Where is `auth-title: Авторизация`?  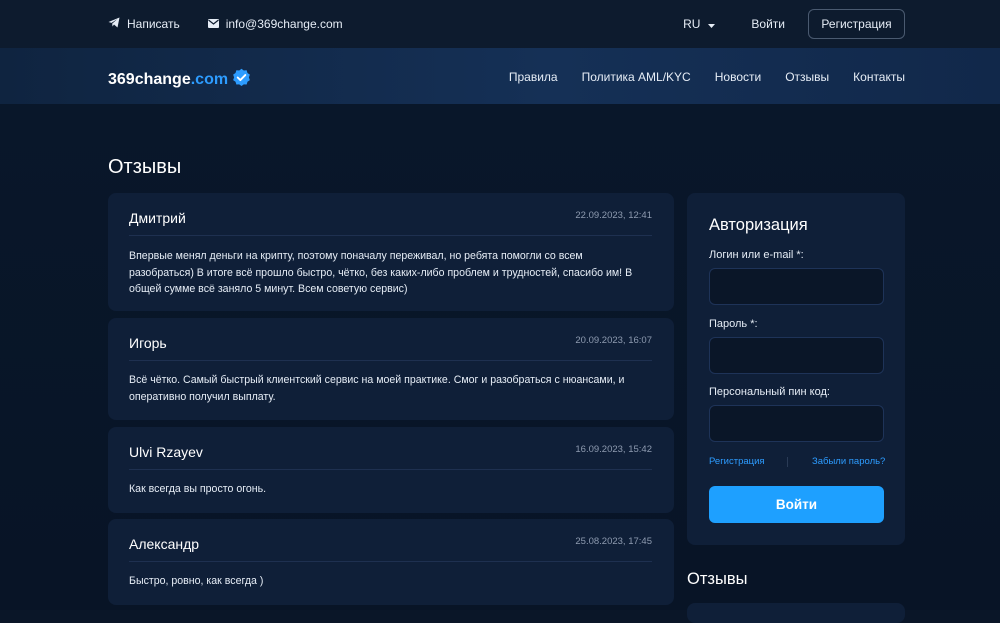 auth-title: Авторизация is located at coordinates (758, 225).